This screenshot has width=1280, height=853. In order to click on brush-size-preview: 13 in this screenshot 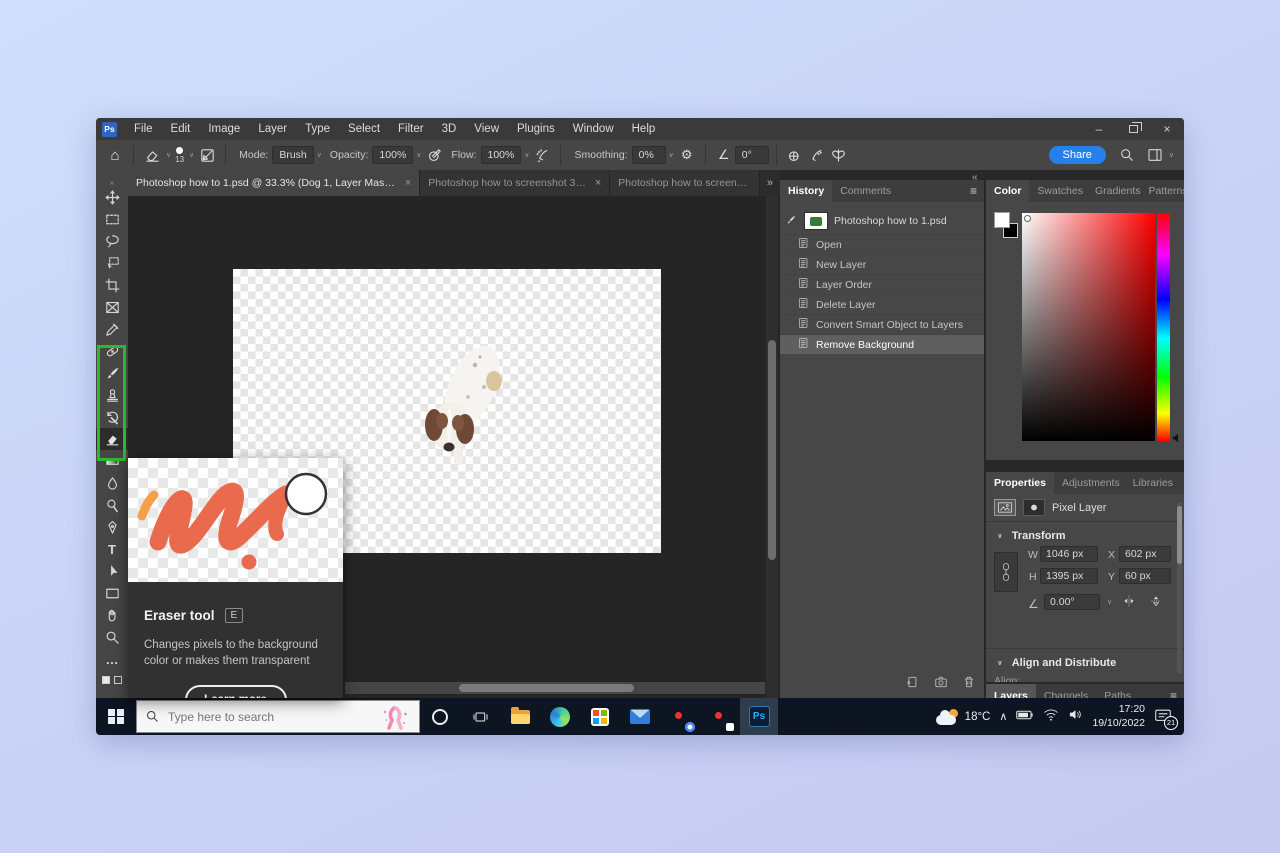, I will do `click(179, 155)`.